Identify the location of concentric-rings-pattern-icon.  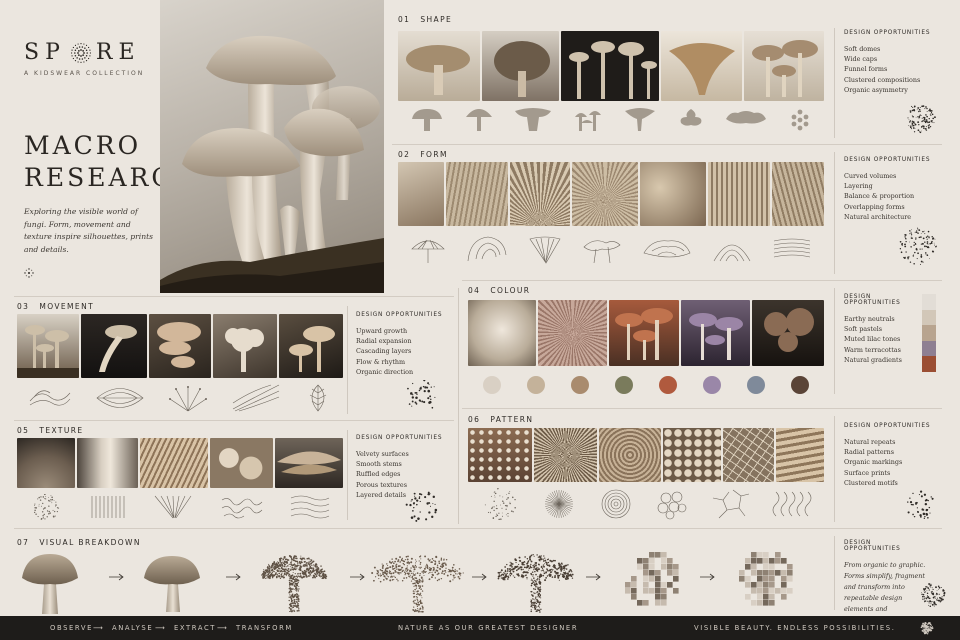
(615, 504).